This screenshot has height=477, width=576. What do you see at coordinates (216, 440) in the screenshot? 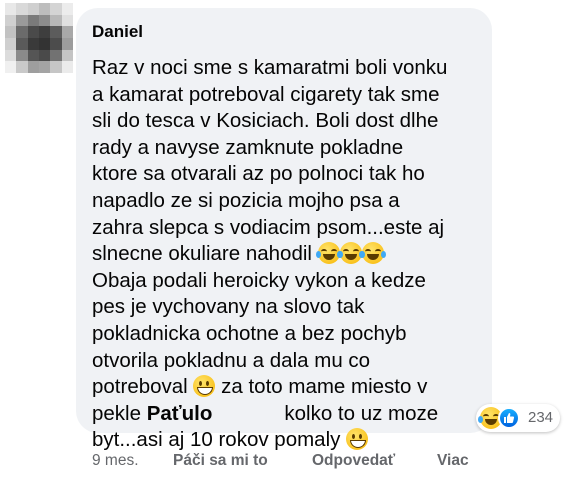
I see `comment-line-text: byt...asi aj 10 rokov pomaly` at bounding box center [216, 440].